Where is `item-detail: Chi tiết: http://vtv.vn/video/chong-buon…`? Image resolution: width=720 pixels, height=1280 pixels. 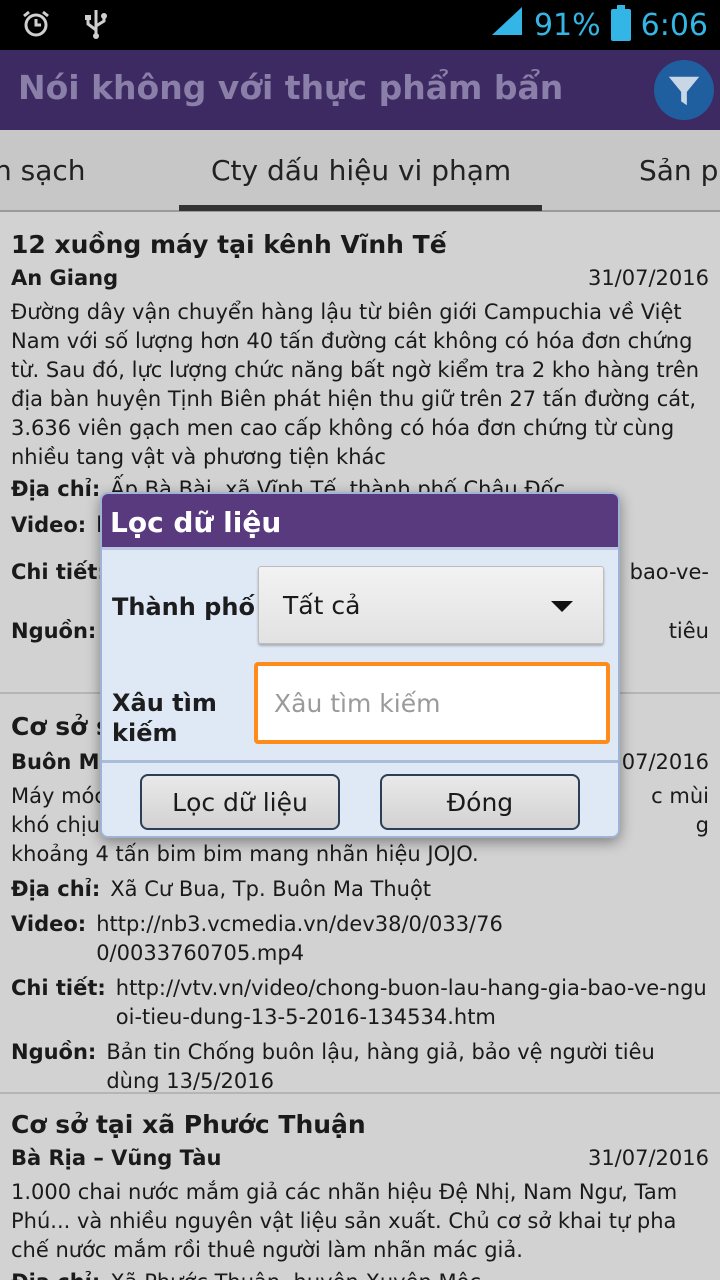
item-detail: Chi tiết: http://vtv.vn/video/chong-buon… is located at coordinates (360, 1003).